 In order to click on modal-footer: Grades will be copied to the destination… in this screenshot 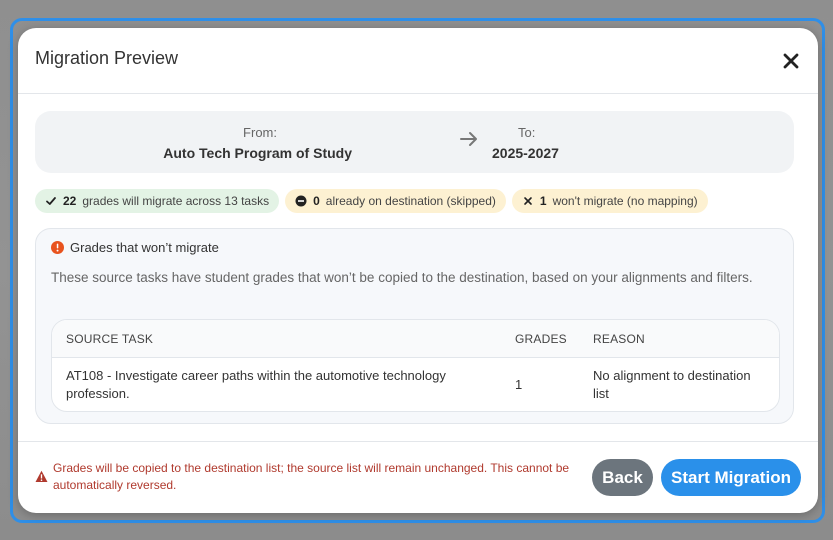, I will do `click(418, 477)`.